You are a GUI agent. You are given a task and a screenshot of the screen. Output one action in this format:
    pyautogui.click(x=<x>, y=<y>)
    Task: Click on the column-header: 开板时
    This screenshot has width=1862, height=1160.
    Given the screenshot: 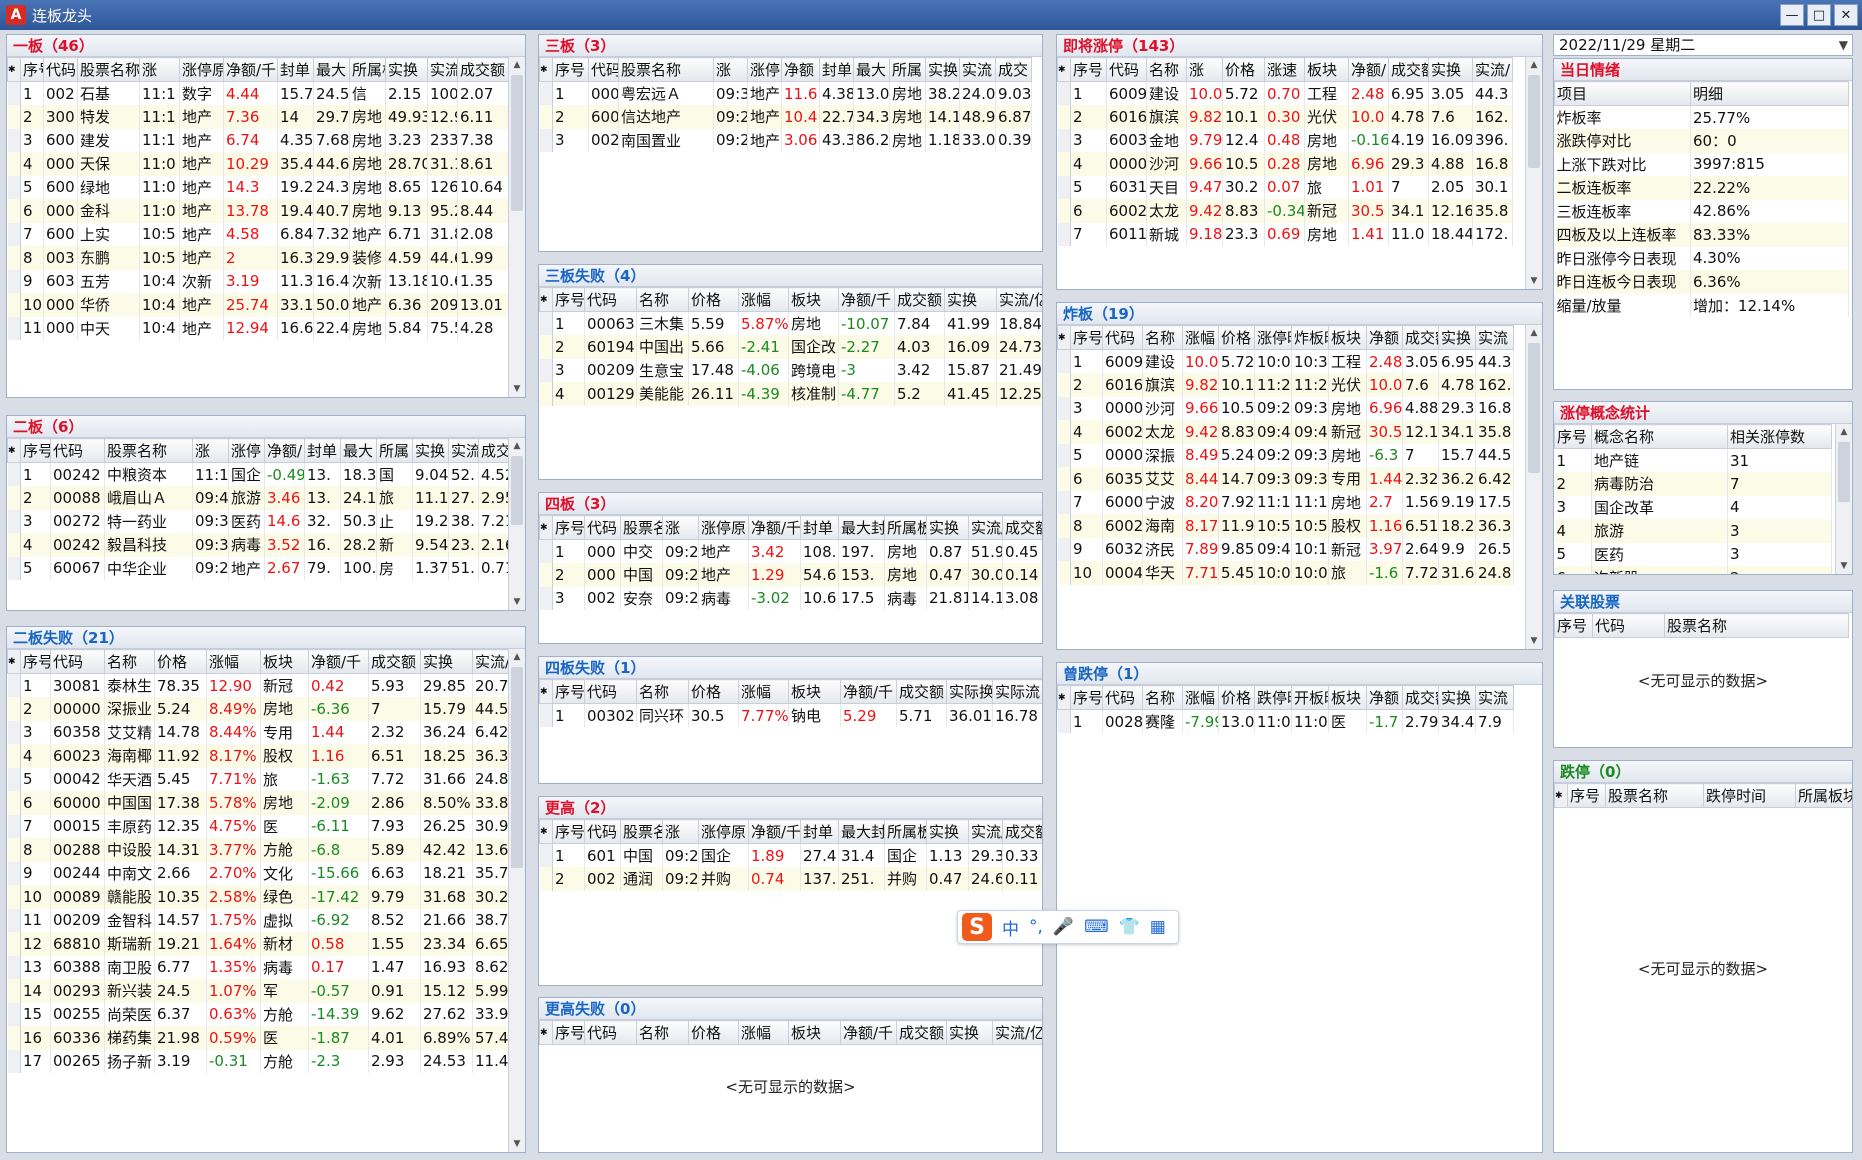 What is the action you would take?
    pyautogui.click(x=1310, y=697)
    